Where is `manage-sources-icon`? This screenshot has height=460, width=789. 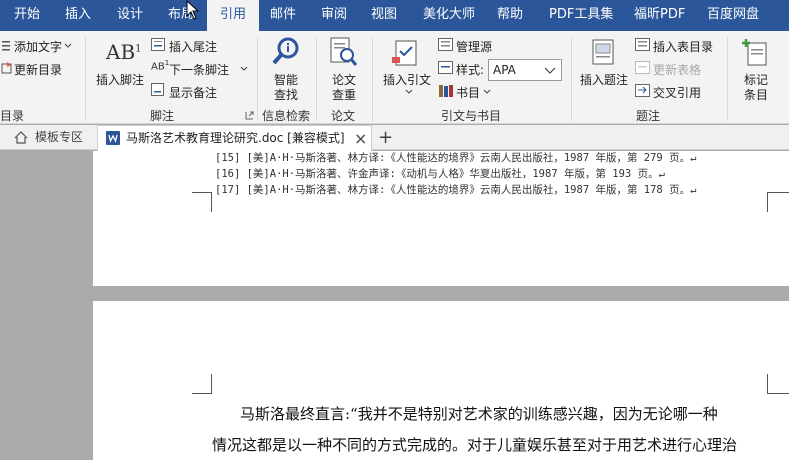
manage-sources-icon is located at coordinates (445, 44).